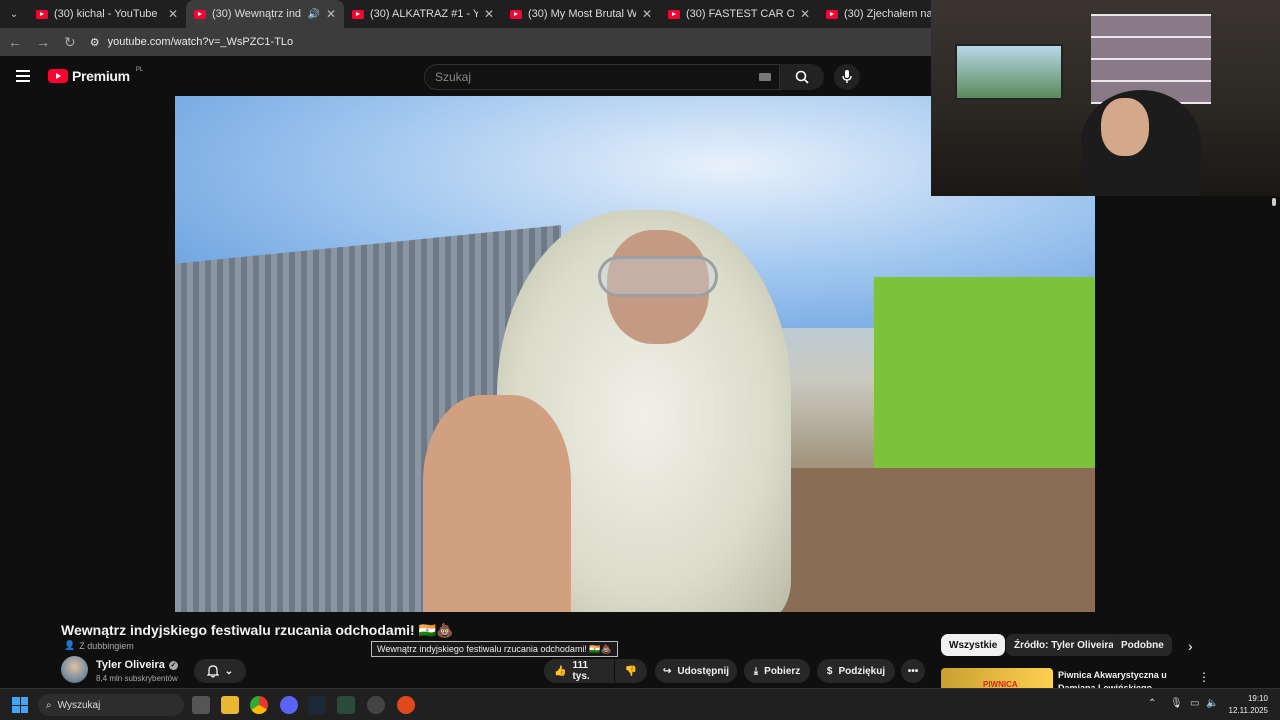  I want to click on taskbar-clock: 19:10 12.11.2025, so click(1245, 705).